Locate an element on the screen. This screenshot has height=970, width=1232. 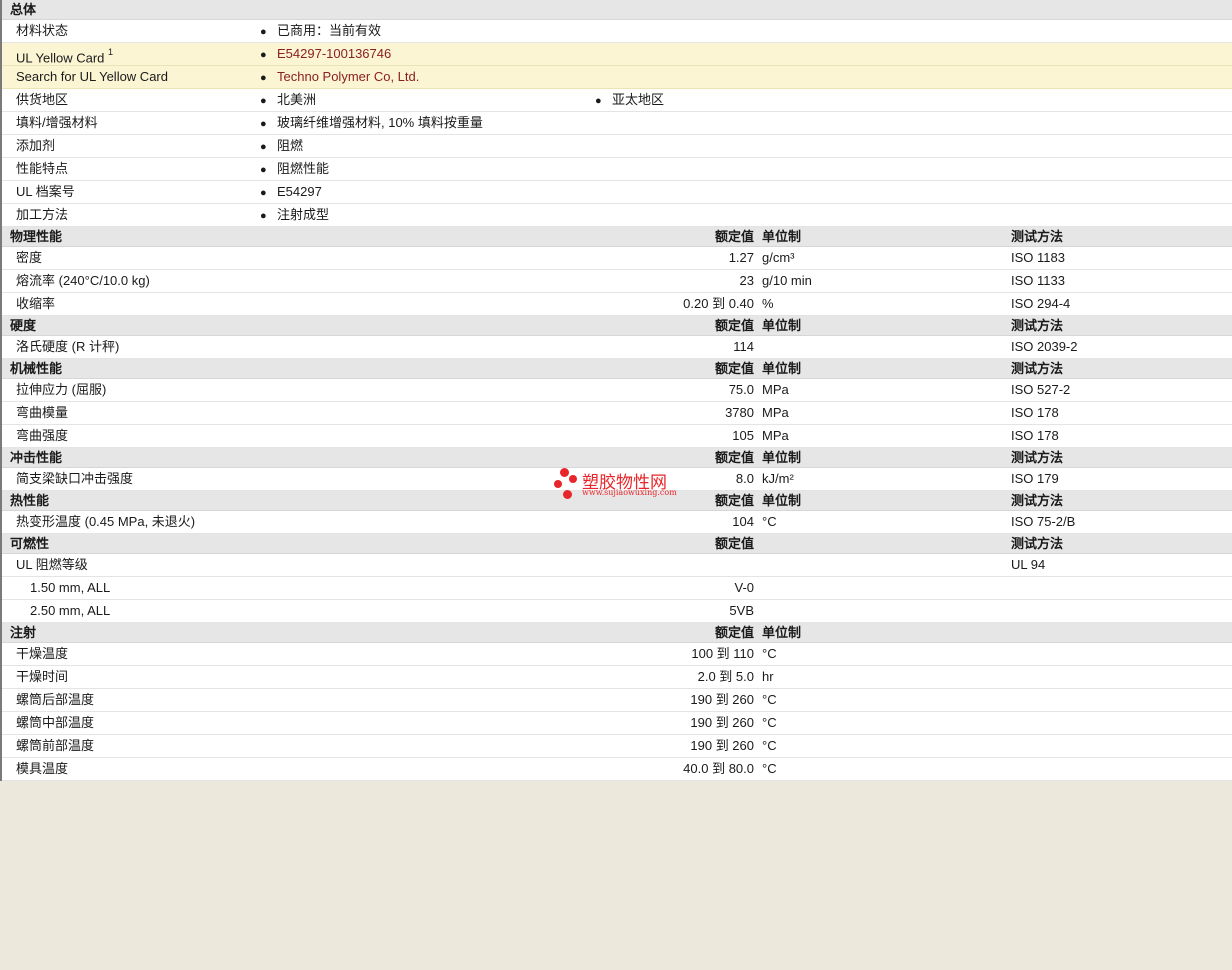
row-value: ● E54297 is located at coordinates (291, 192).